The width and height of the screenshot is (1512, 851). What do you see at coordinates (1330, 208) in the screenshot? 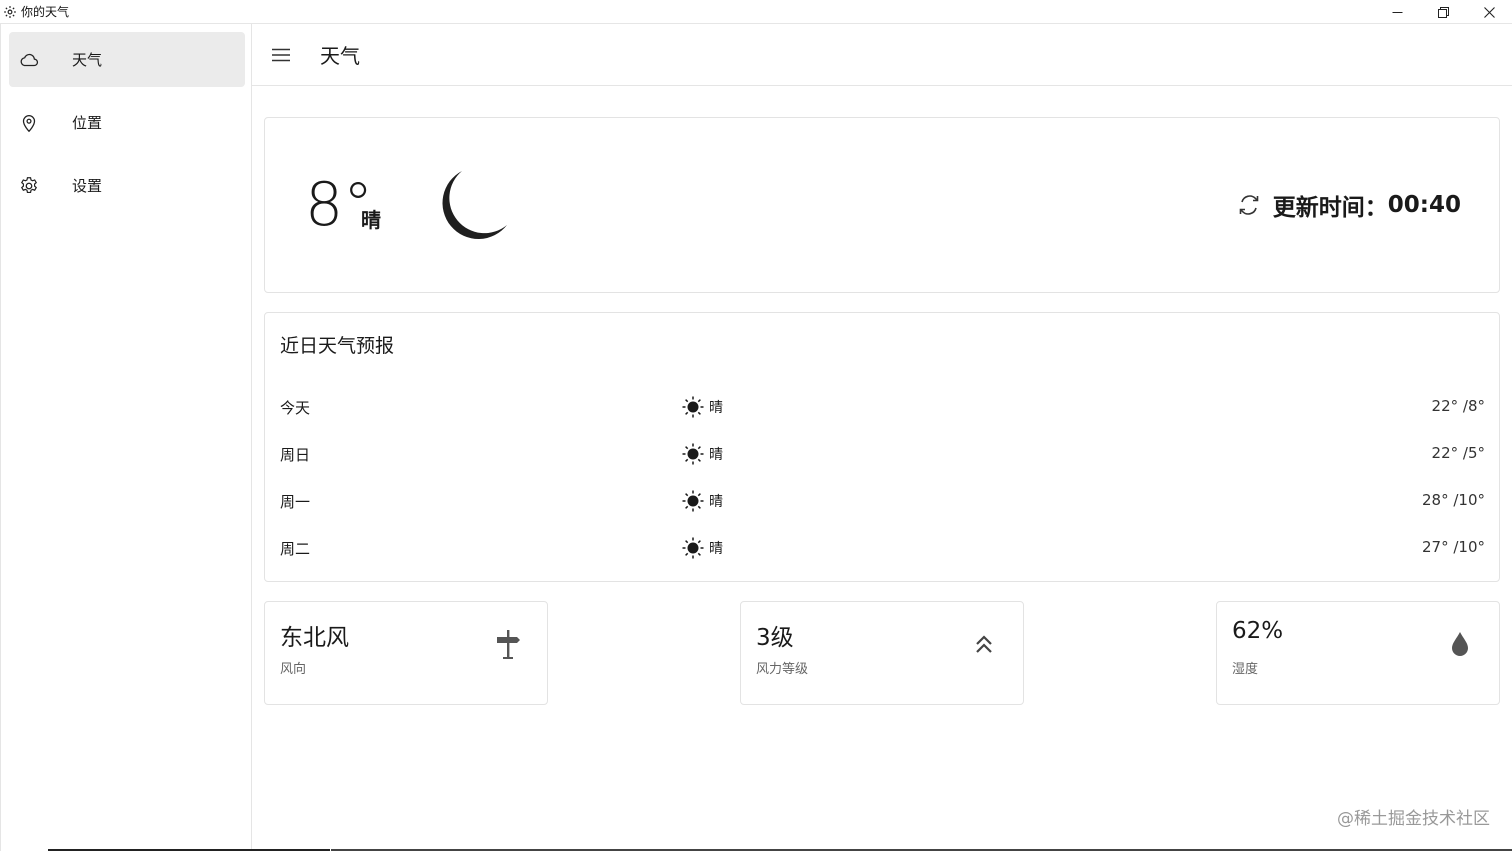
I see `update-label: 更新时间：` at bounding box center [1330, 208].